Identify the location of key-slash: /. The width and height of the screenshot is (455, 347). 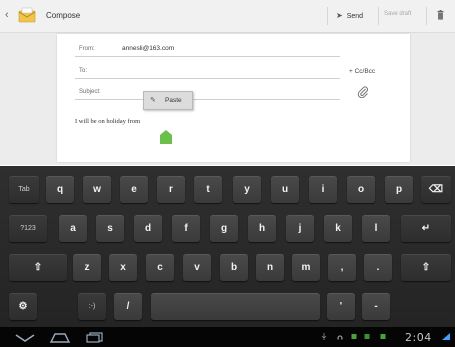
(128, 306).